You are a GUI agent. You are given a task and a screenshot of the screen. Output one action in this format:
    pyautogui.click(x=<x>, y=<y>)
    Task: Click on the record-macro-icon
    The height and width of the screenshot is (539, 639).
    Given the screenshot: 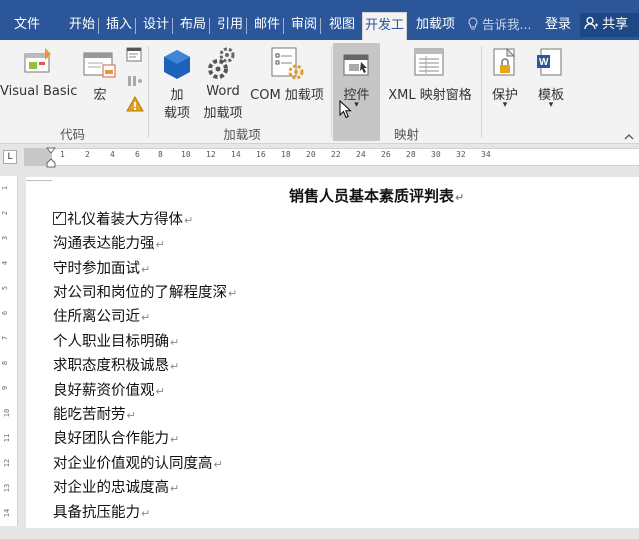 What is the action you would take?
    pyautogui.click(x=135, y=57)
    